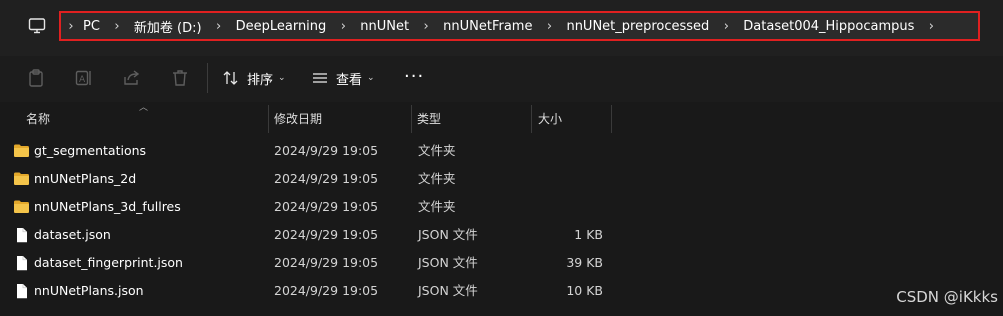  I want to click on file-row: nnUNetPlans_3d_fullres 2024/9/29 19:05 文件夹, so click(501, 207).